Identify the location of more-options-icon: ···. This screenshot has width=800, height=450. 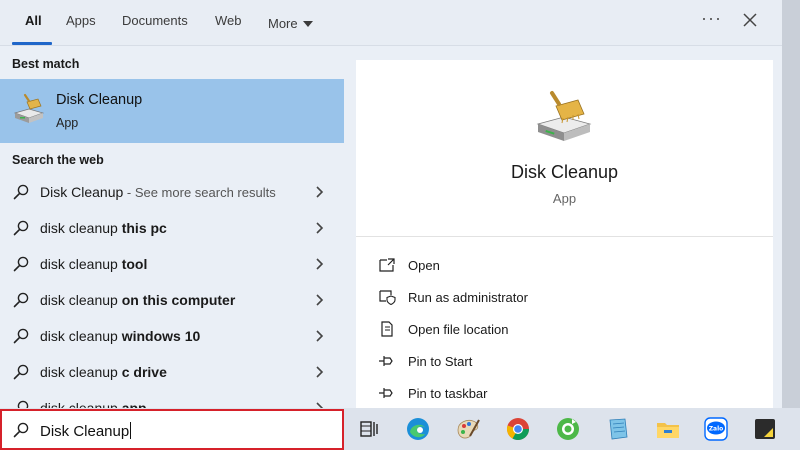
(711, 18).